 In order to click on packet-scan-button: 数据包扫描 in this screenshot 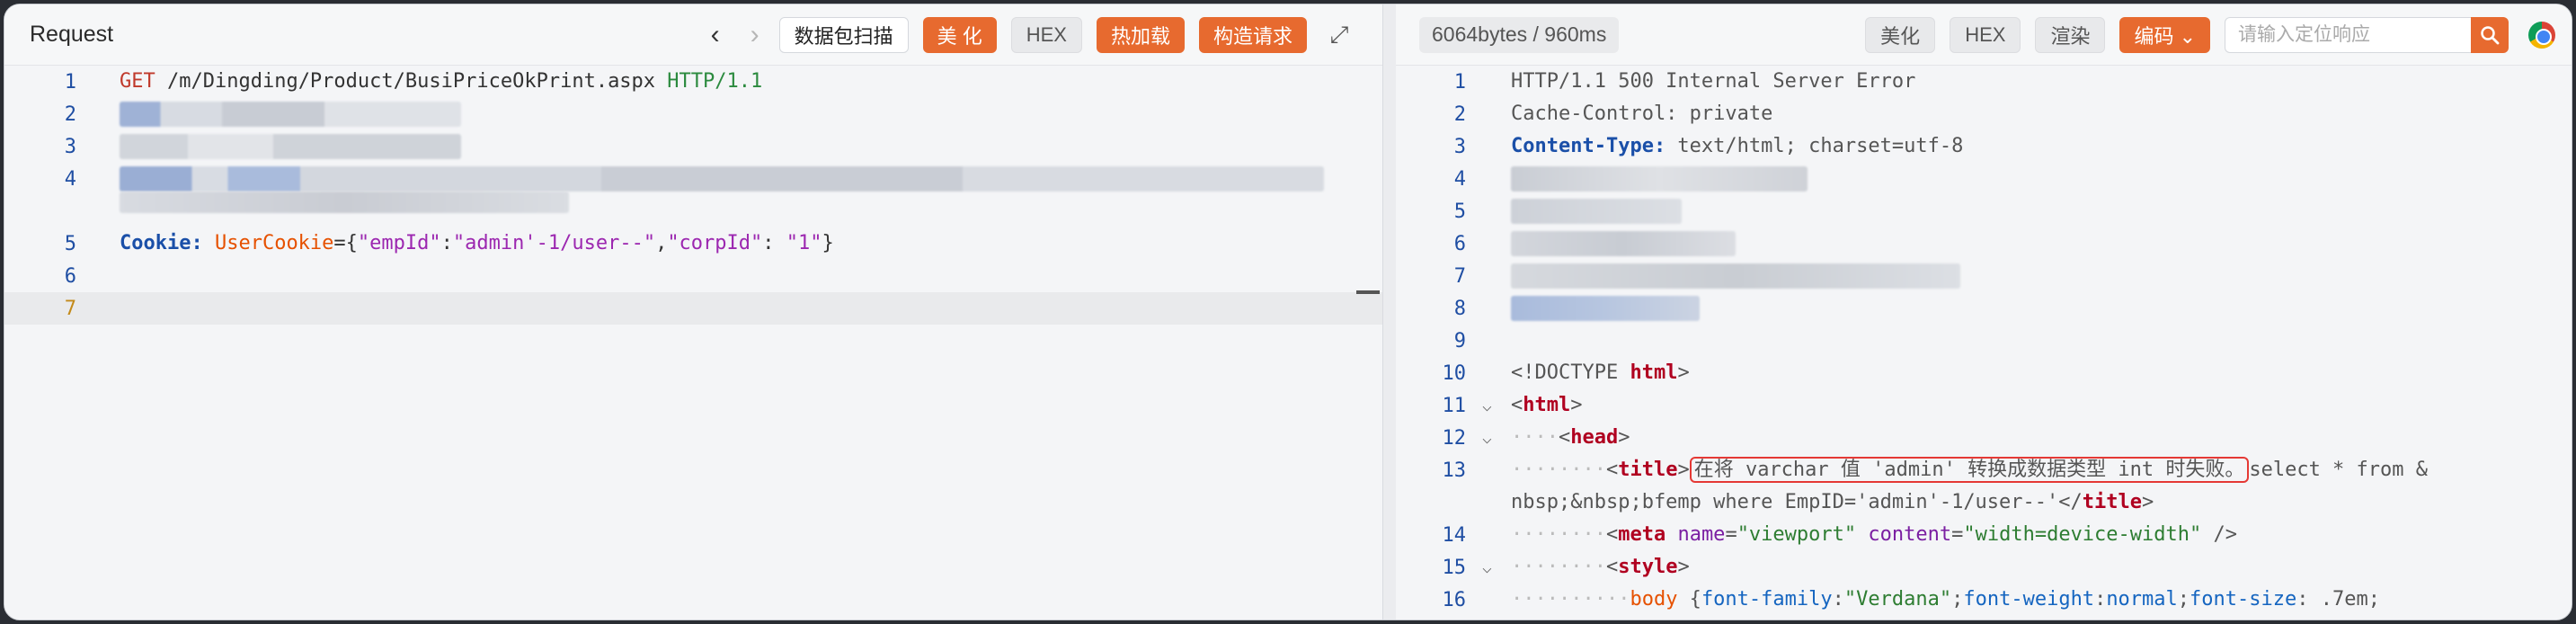, I will do `click(843, 34)`.